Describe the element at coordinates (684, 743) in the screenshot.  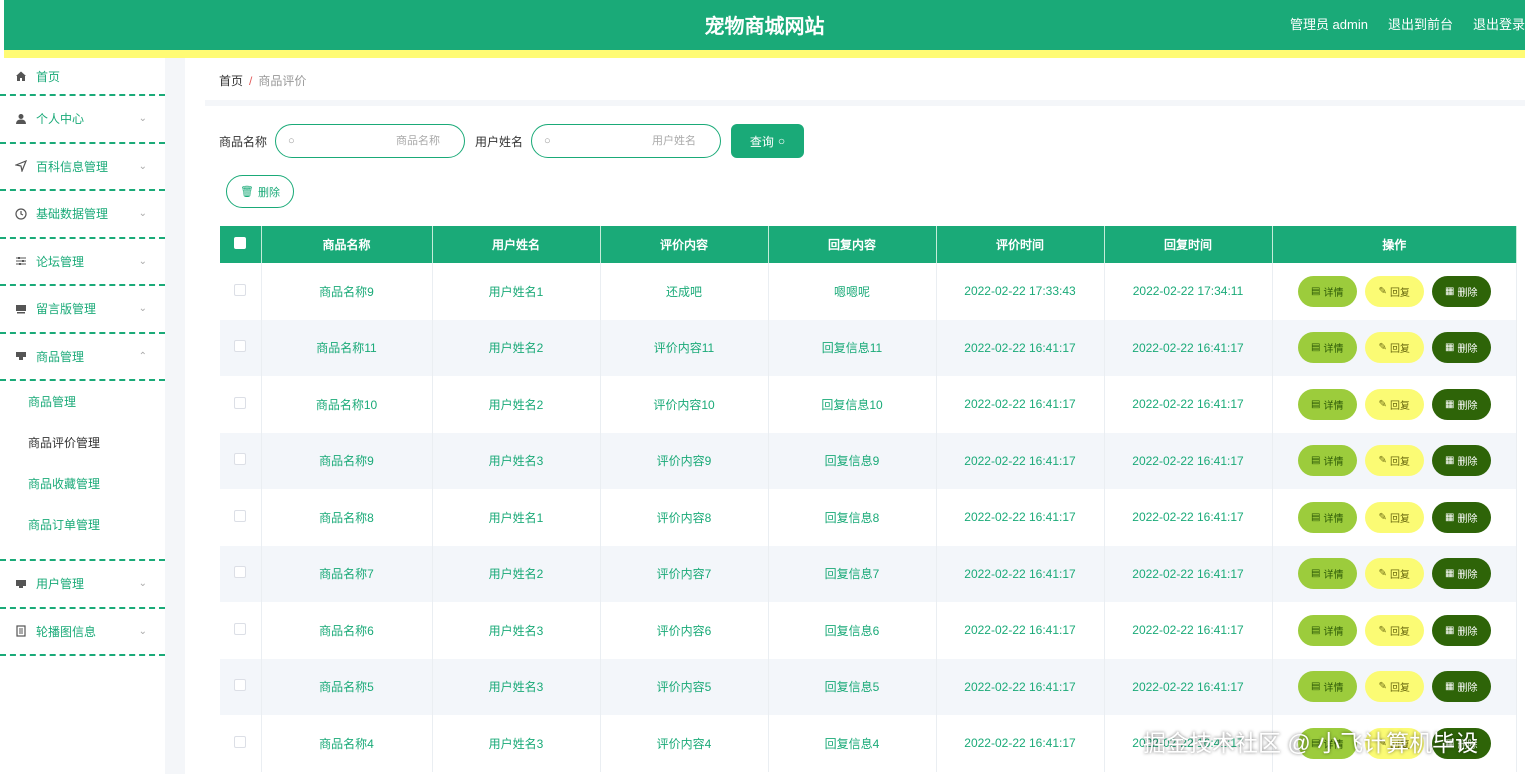
I see `table-cell: 评价内容4` at that location.